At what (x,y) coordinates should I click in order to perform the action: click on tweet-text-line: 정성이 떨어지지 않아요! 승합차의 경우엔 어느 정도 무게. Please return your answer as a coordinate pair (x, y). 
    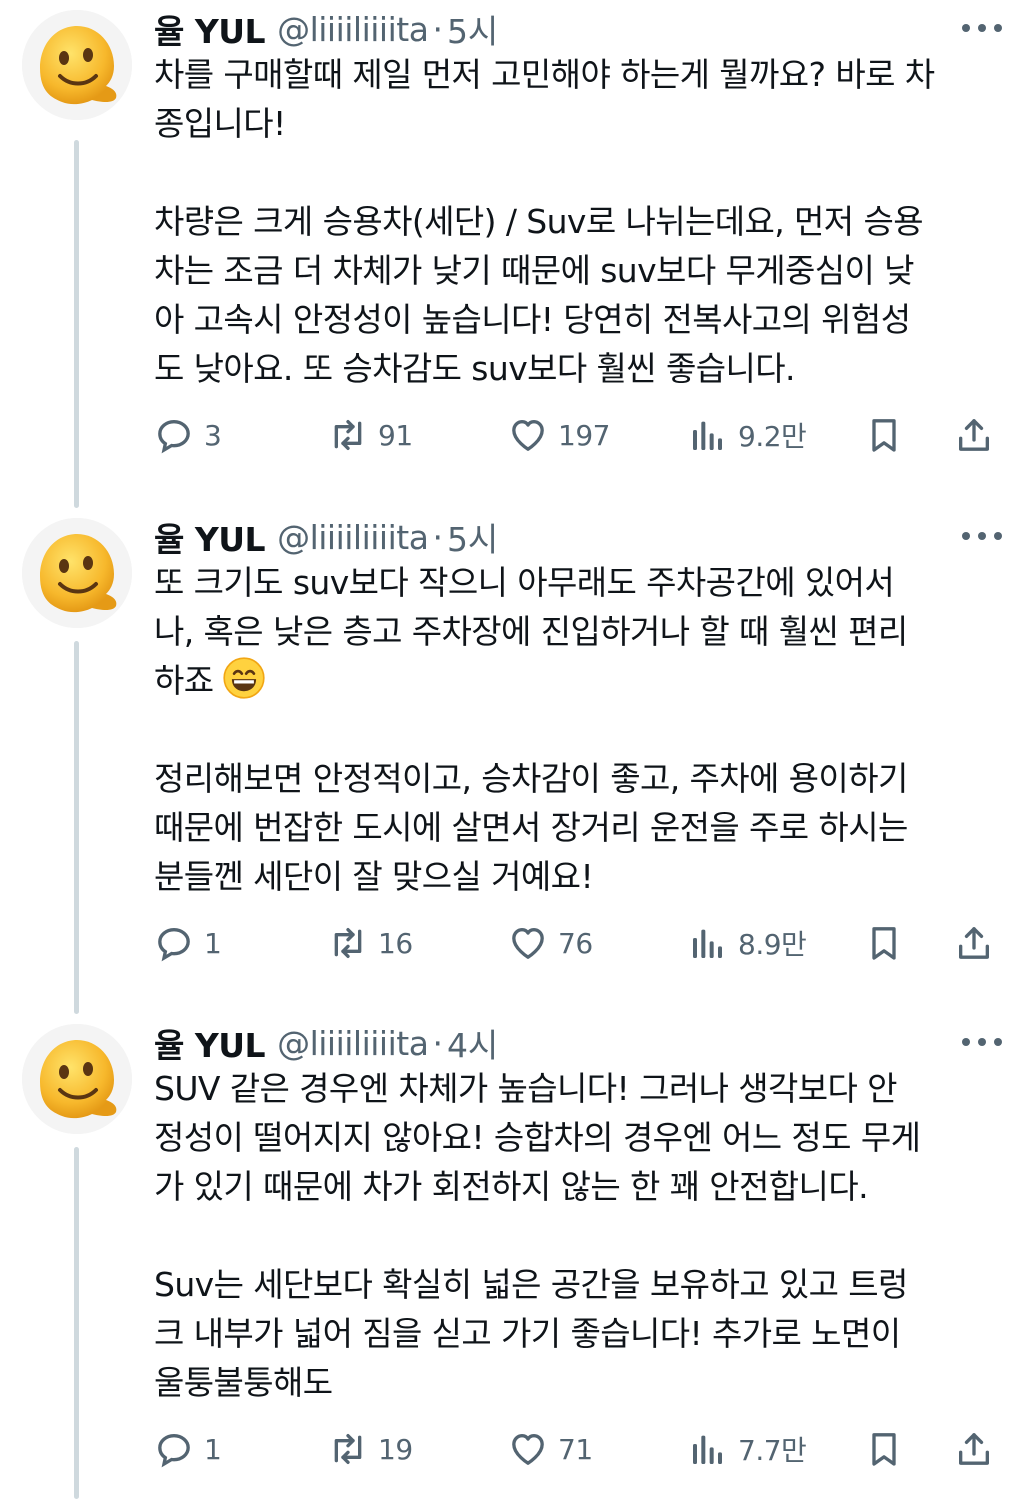
    Looking at the image, I should click on (537, 1137).